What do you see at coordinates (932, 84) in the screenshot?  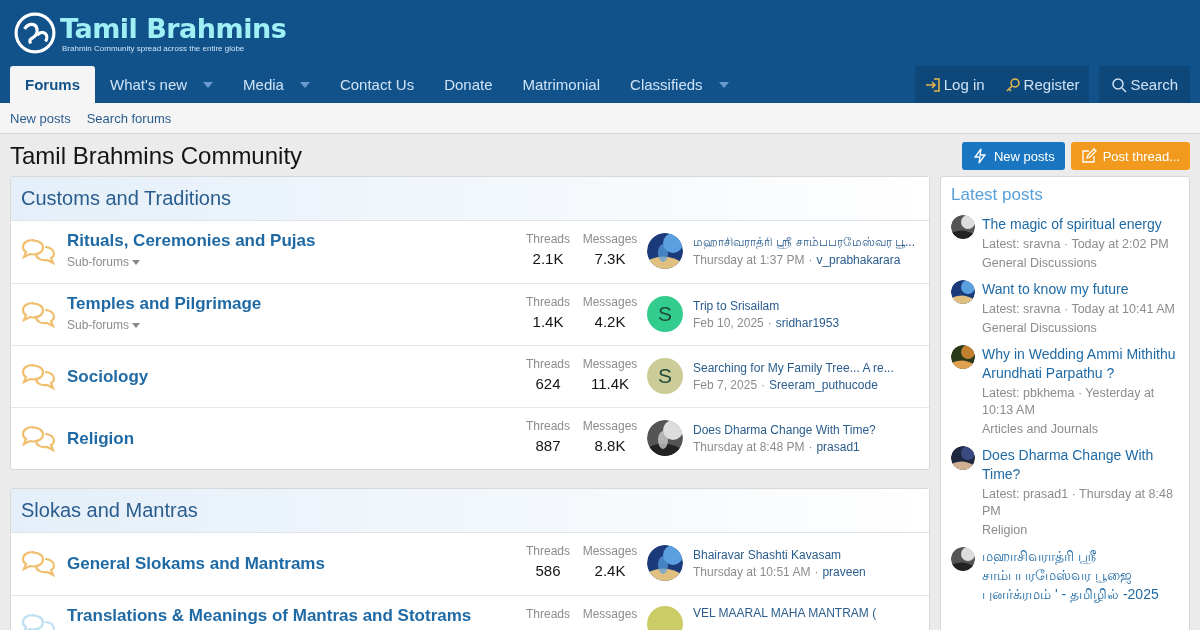 I see `login-icon` at bounding box center [932, 84].